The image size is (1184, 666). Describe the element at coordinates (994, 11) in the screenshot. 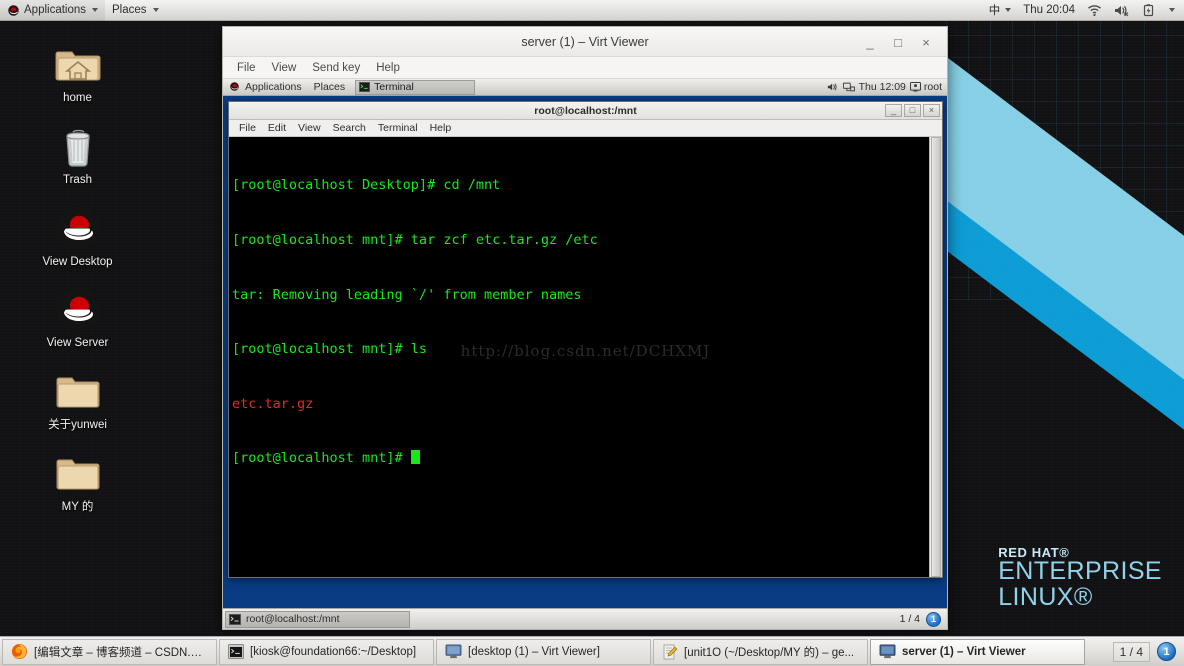

I see `input-method-label: 中` at that location.